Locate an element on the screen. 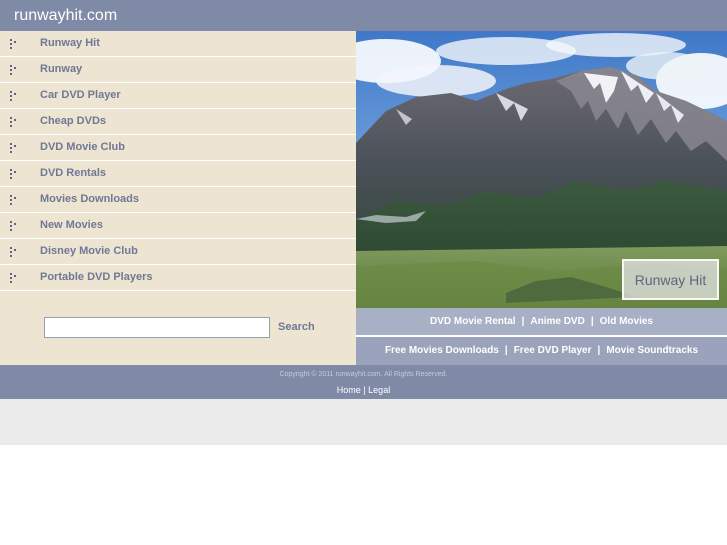 The height and width of the screenshot is (545, 727). link-free-dvd-player: Free DVD Player is located at coordinates (553, 350).